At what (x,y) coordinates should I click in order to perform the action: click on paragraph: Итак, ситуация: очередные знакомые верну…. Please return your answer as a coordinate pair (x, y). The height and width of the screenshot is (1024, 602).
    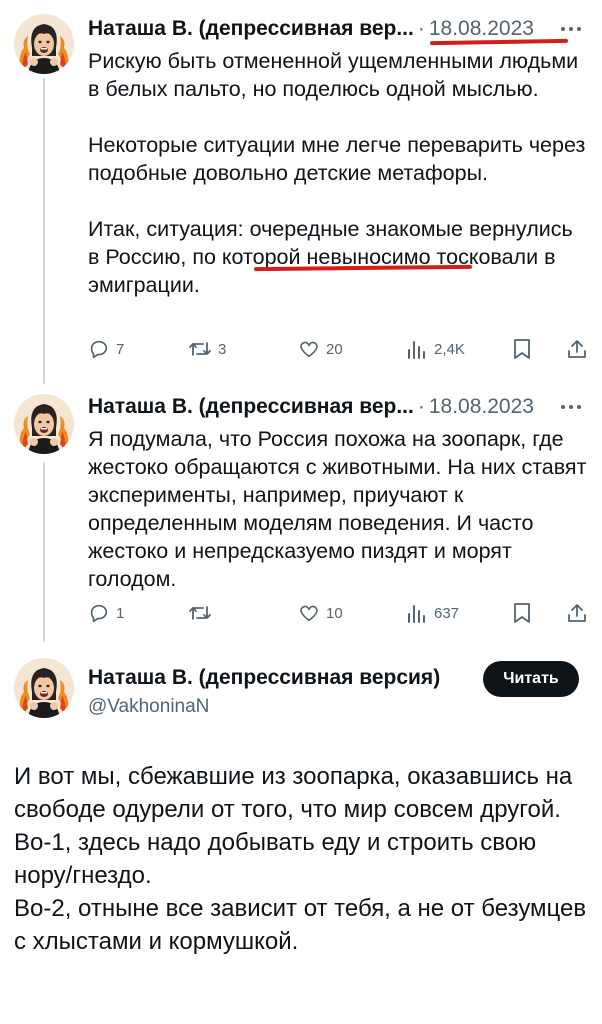
    Looking at the image, I should click on (330, 257).